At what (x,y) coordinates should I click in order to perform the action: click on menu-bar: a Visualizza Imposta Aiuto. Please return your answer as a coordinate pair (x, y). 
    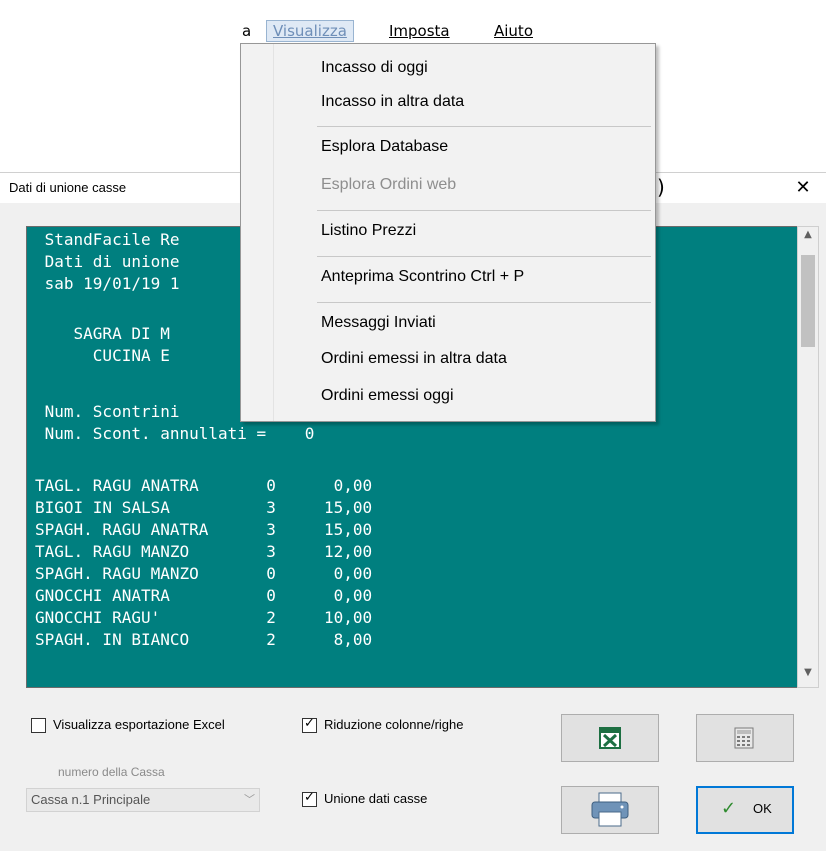
    Looking at the image, I should click on (413, 22).